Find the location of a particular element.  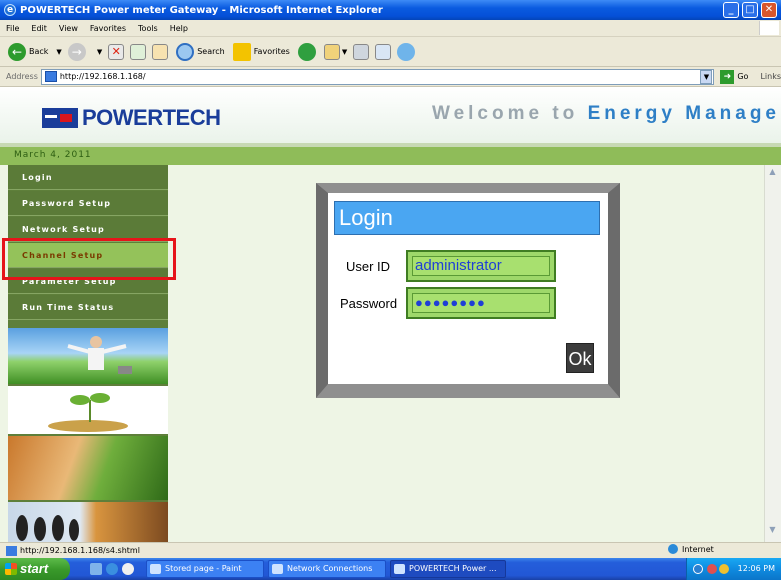

menu-edit: Edit is located at coordinates (39, 28).